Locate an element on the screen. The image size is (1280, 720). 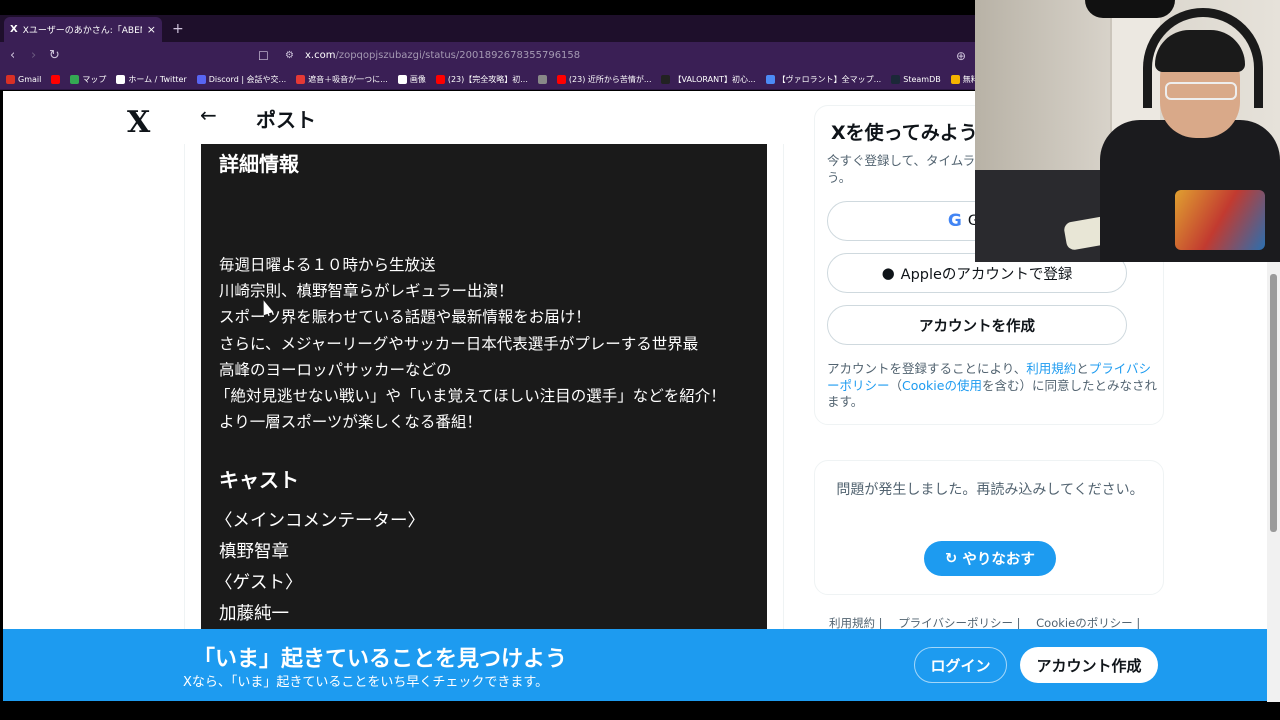
description-line: より一層スポーツが楽しくなる番組！ is located at coordinates (350, 422).